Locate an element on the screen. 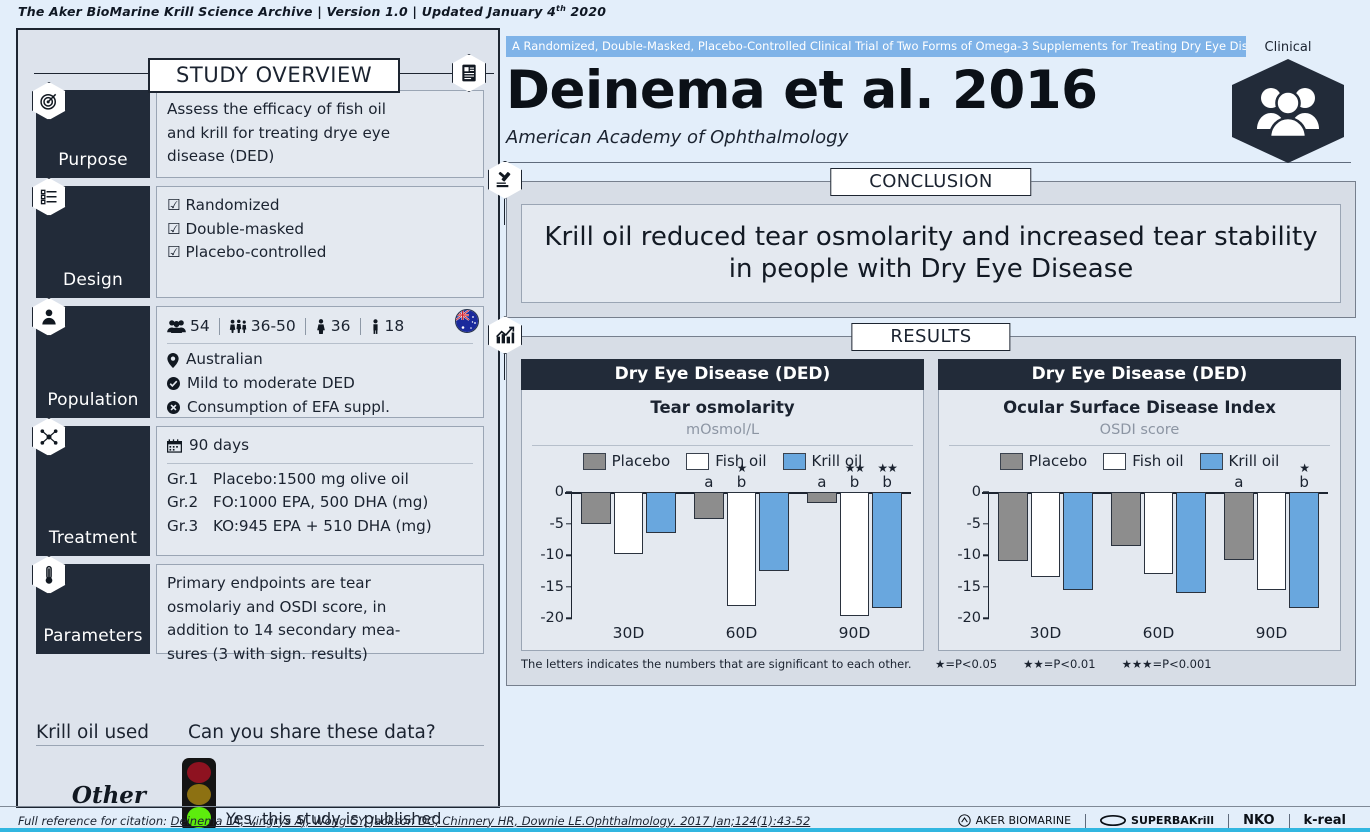  brand-nko-label: NKO is located at coordinates (1259, 820).